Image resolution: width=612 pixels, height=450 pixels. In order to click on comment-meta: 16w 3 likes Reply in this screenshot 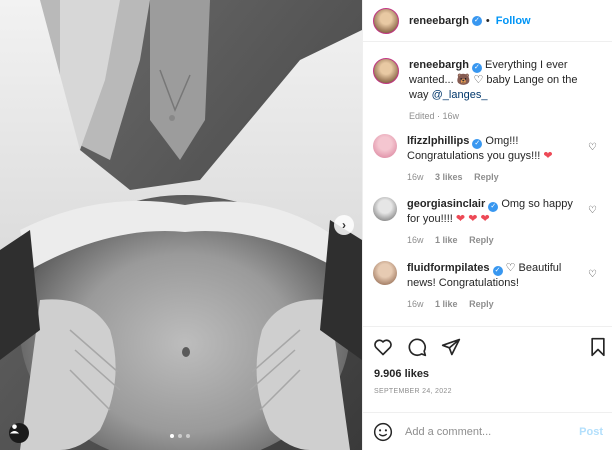, I will do `click(497, 177)`.